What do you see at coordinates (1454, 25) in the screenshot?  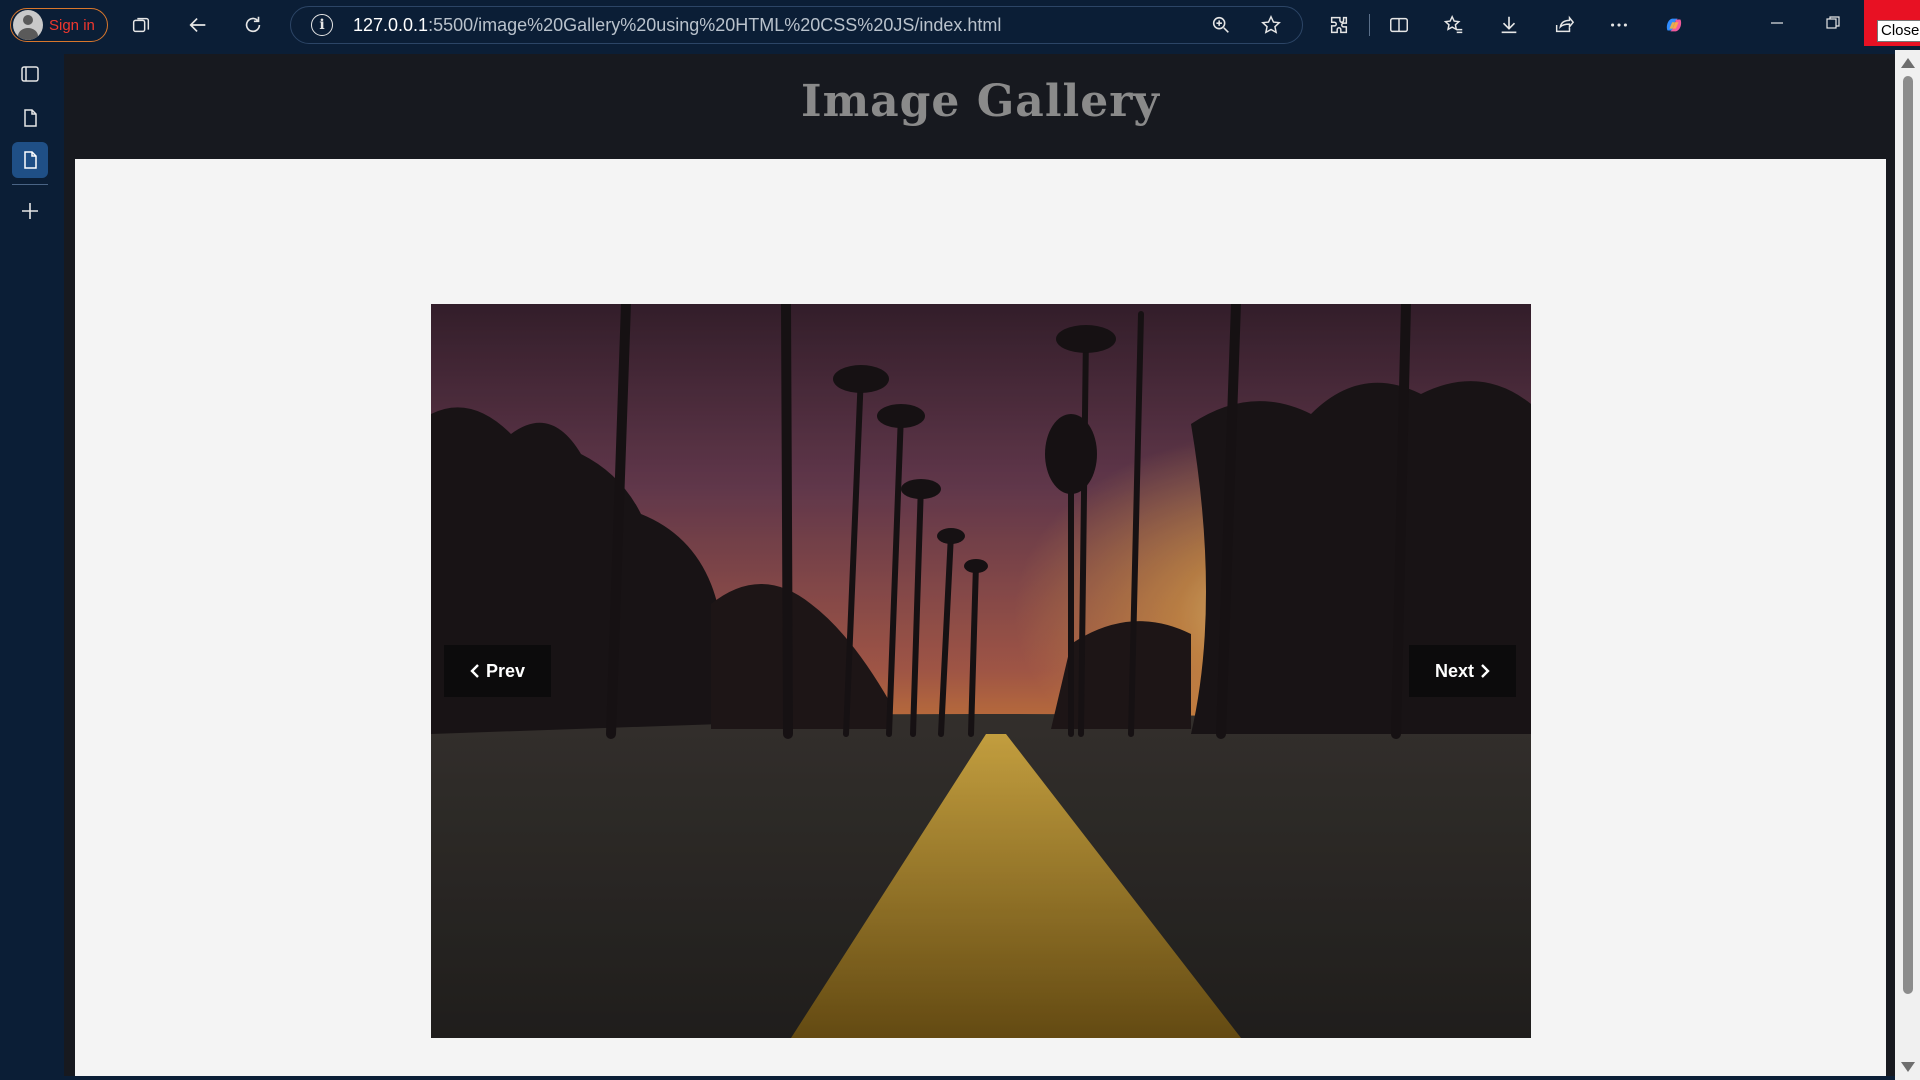 I see `favorites-icon` at bounding box center [1454, 25].